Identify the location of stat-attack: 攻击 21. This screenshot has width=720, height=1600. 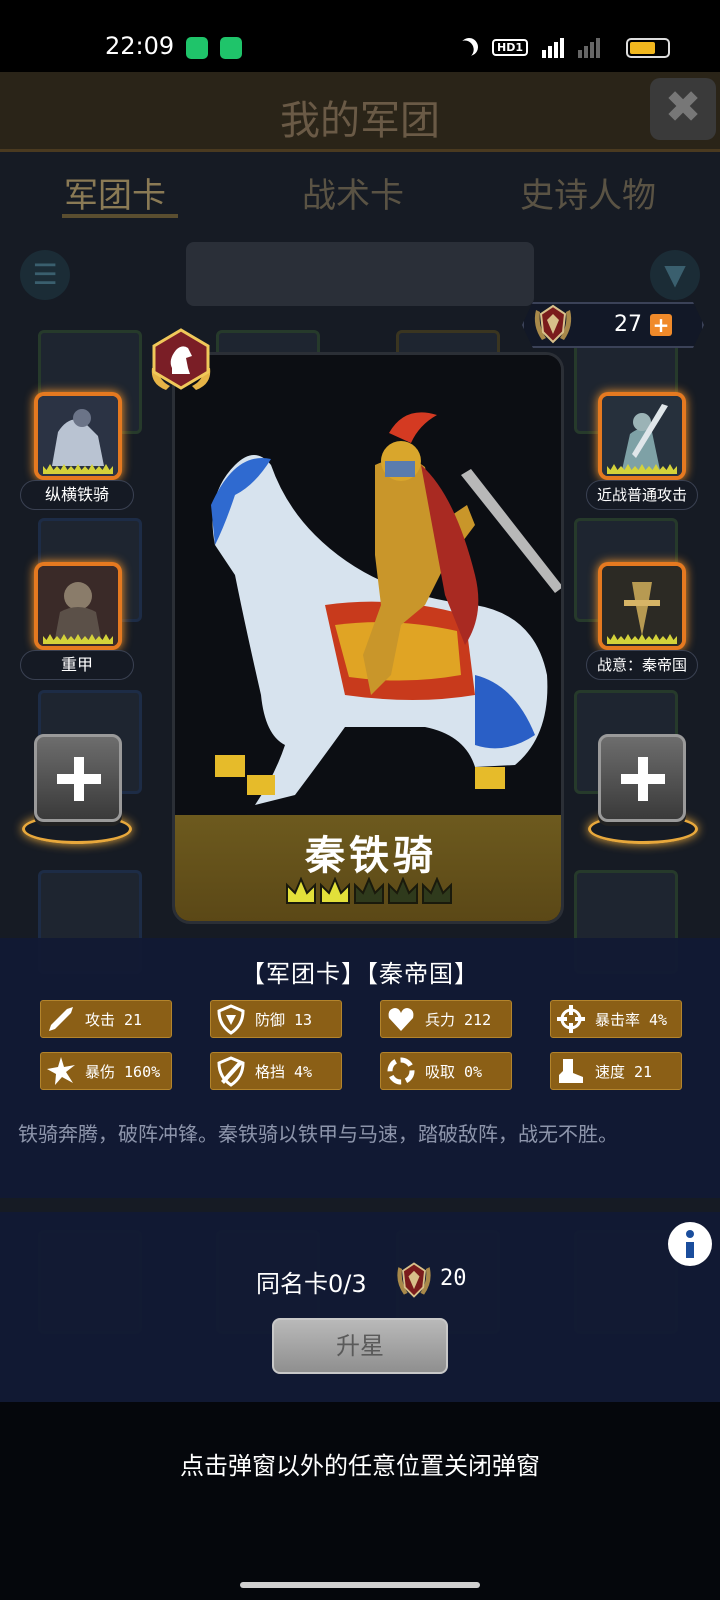
(106, 1019).